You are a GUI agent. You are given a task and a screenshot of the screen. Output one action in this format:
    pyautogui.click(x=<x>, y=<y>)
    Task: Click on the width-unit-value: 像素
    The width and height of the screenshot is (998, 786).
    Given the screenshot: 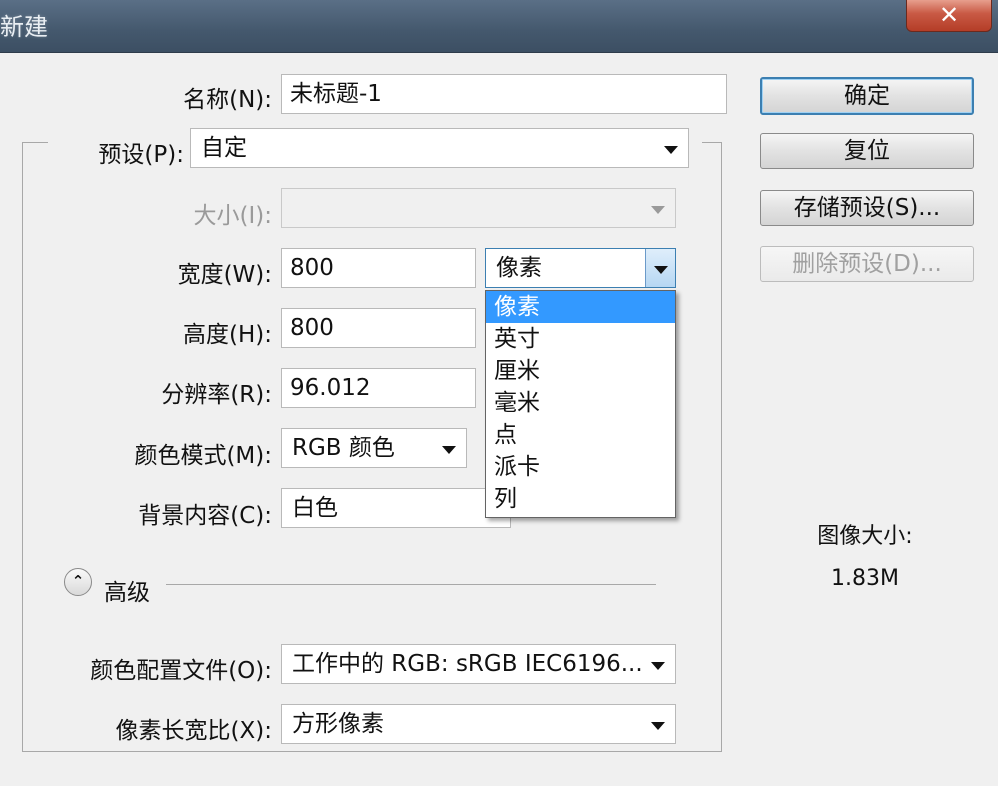 What is the action you would take?
    pyautogui.click(x=519, y=268)
    